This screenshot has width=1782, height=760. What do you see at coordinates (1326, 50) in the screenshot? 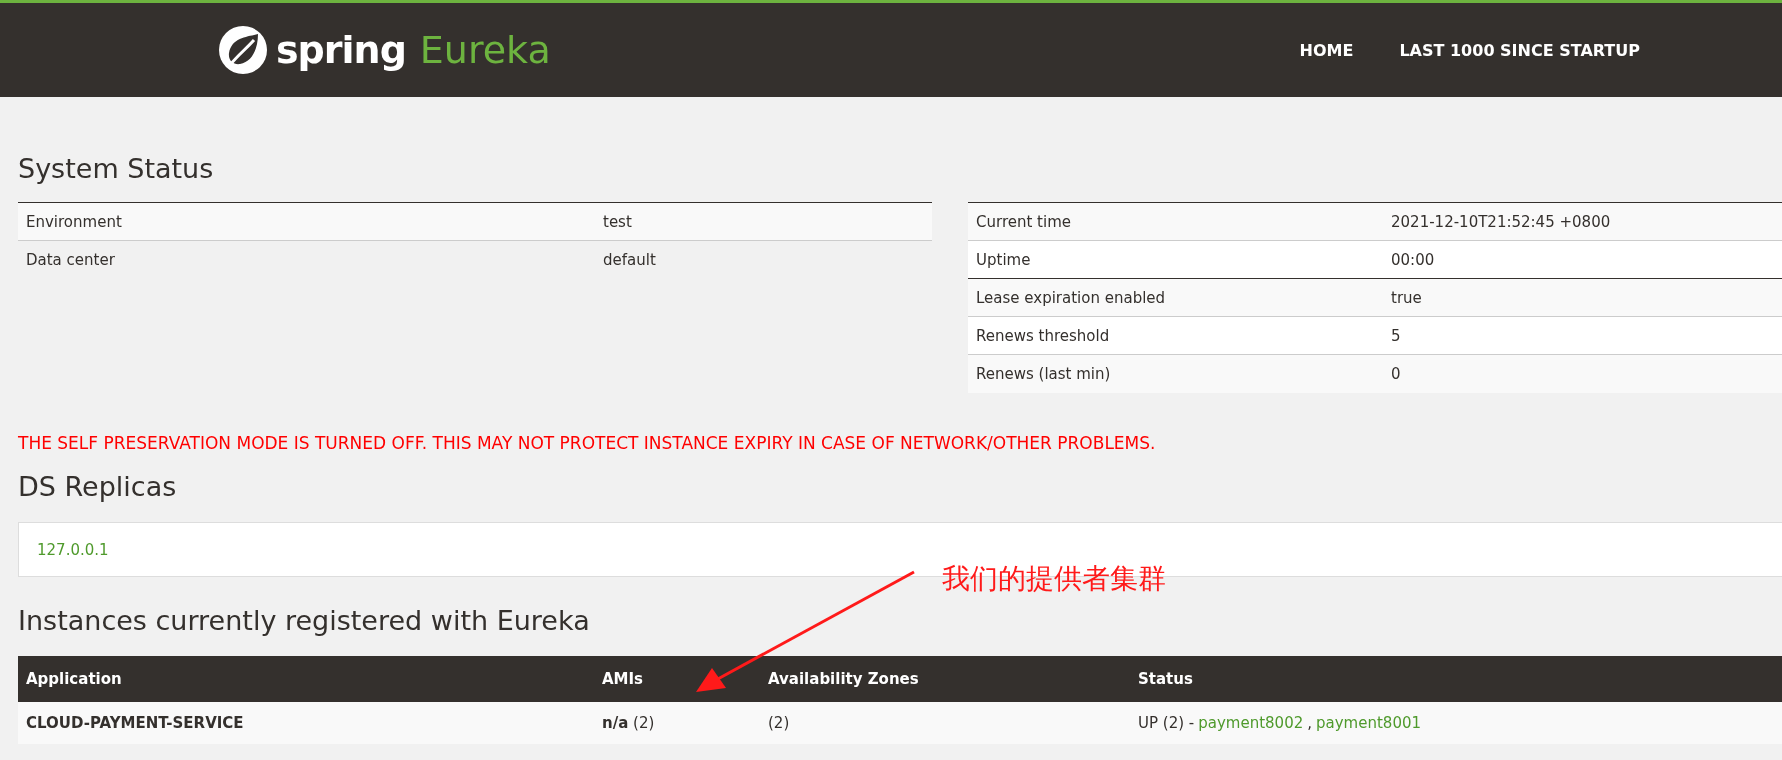
I see `nav-link: HOME` at bounding box center [1326, 50].